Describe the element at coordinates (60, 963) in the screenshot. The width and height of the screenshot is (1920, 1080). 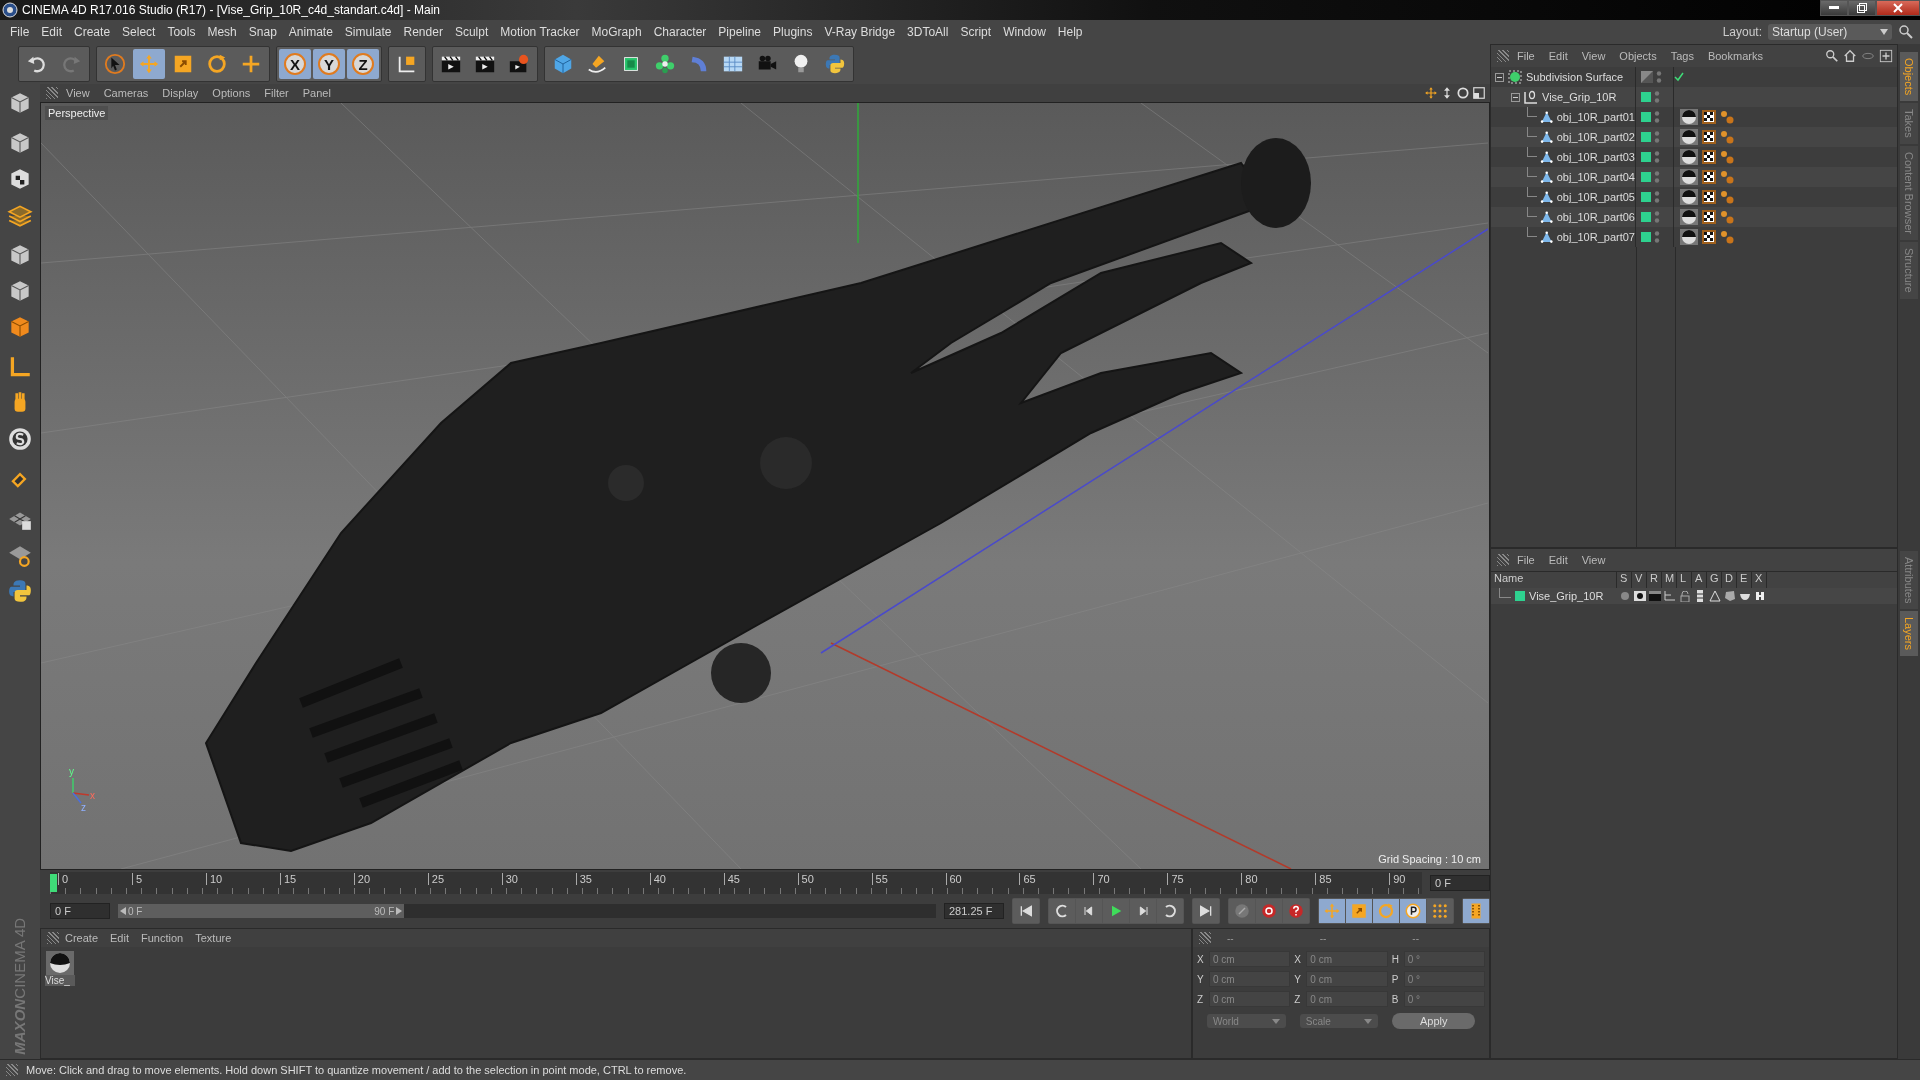
I see `material-swatch-icon` at that location.